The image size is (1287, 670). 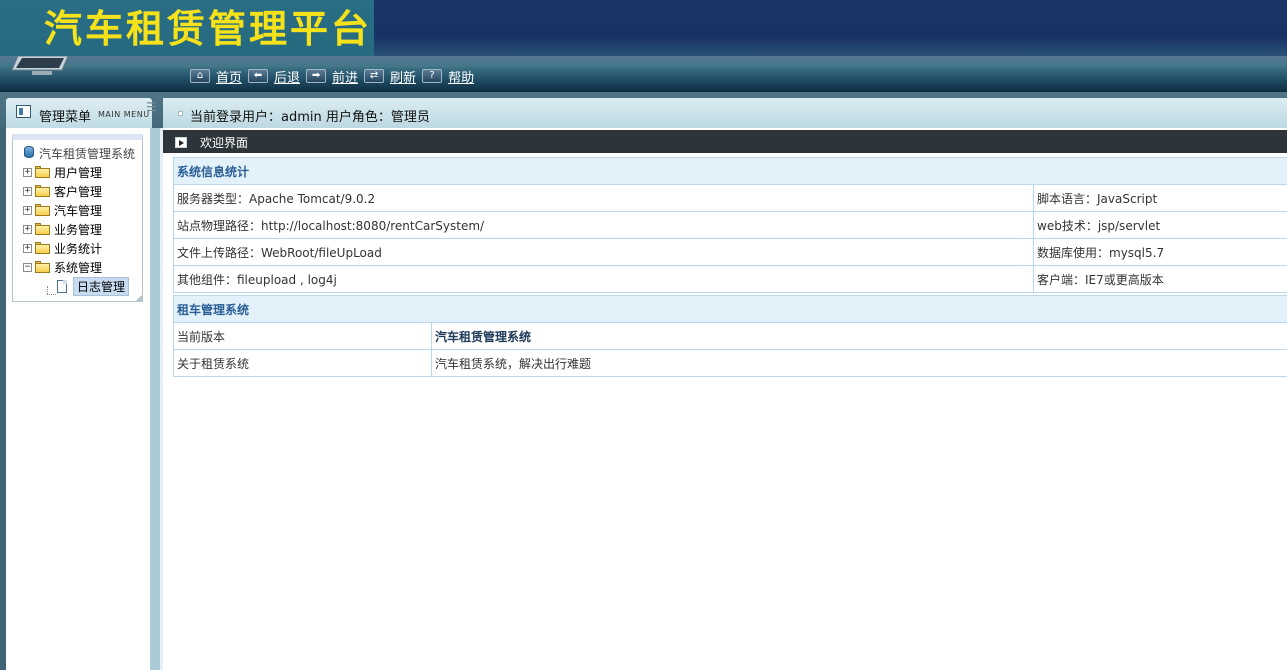 I want to click on tree-item-label: 客户管理, so click(x=78, y=191).